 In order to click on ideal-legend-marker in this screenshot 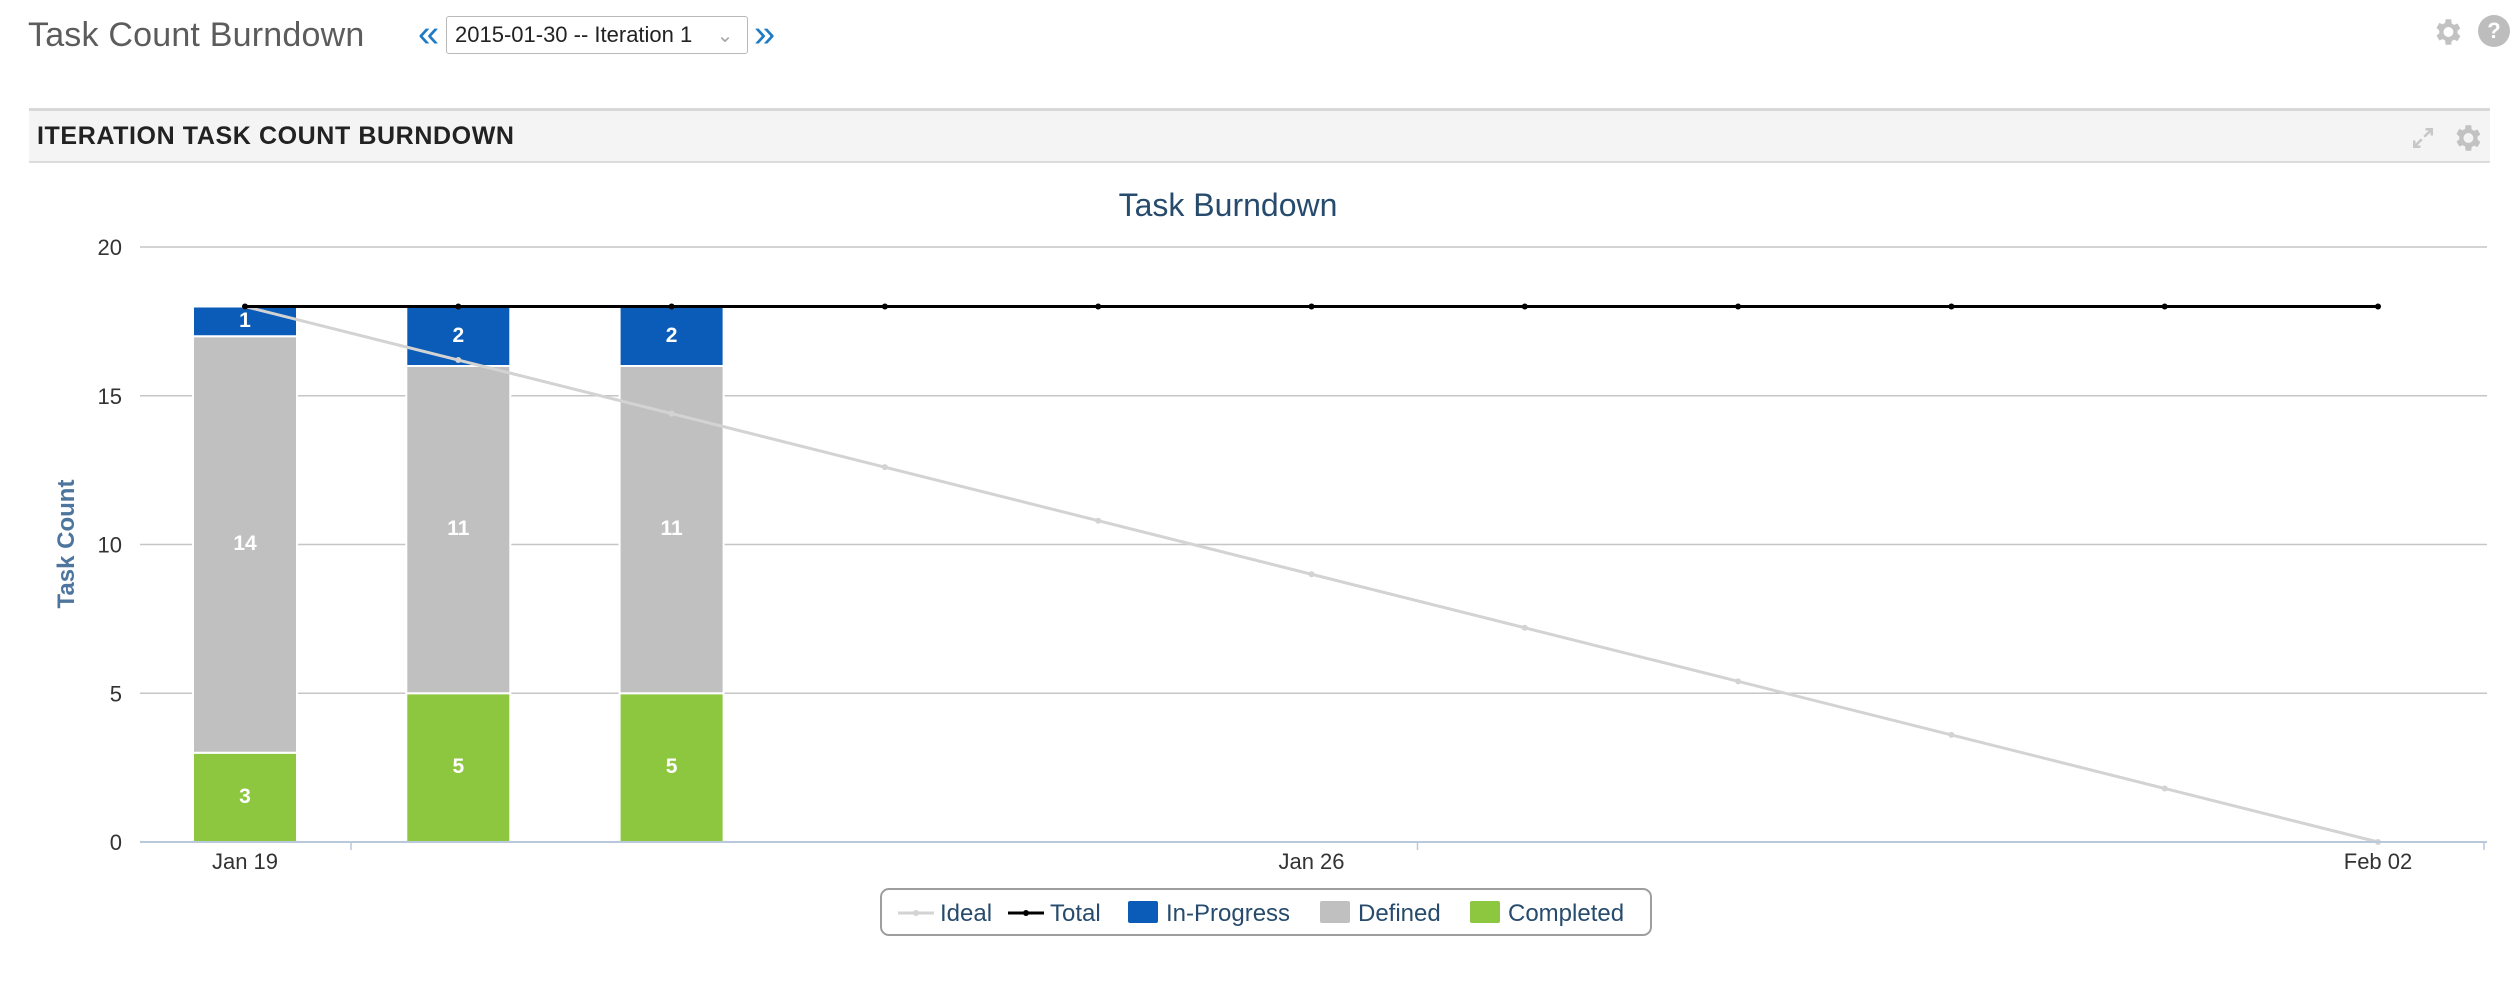, I will do `click(916, 913)`.